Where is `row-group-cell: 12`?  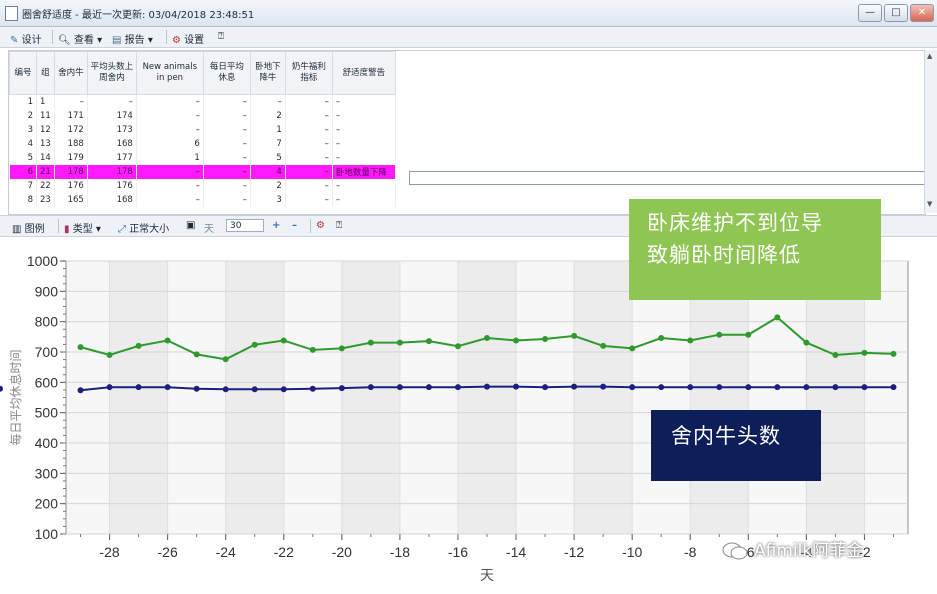
row-group-cell: 12 is located at coordinates (45, 130).